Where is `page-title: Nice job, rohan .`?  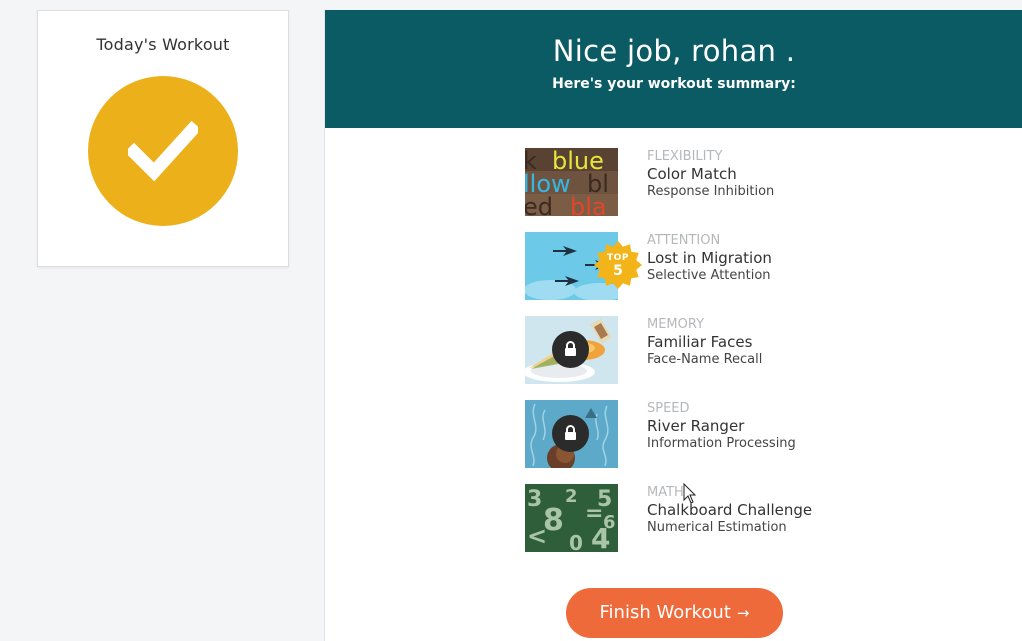 page-title: Nice job, rohan . is located at coordinates (674, 51).